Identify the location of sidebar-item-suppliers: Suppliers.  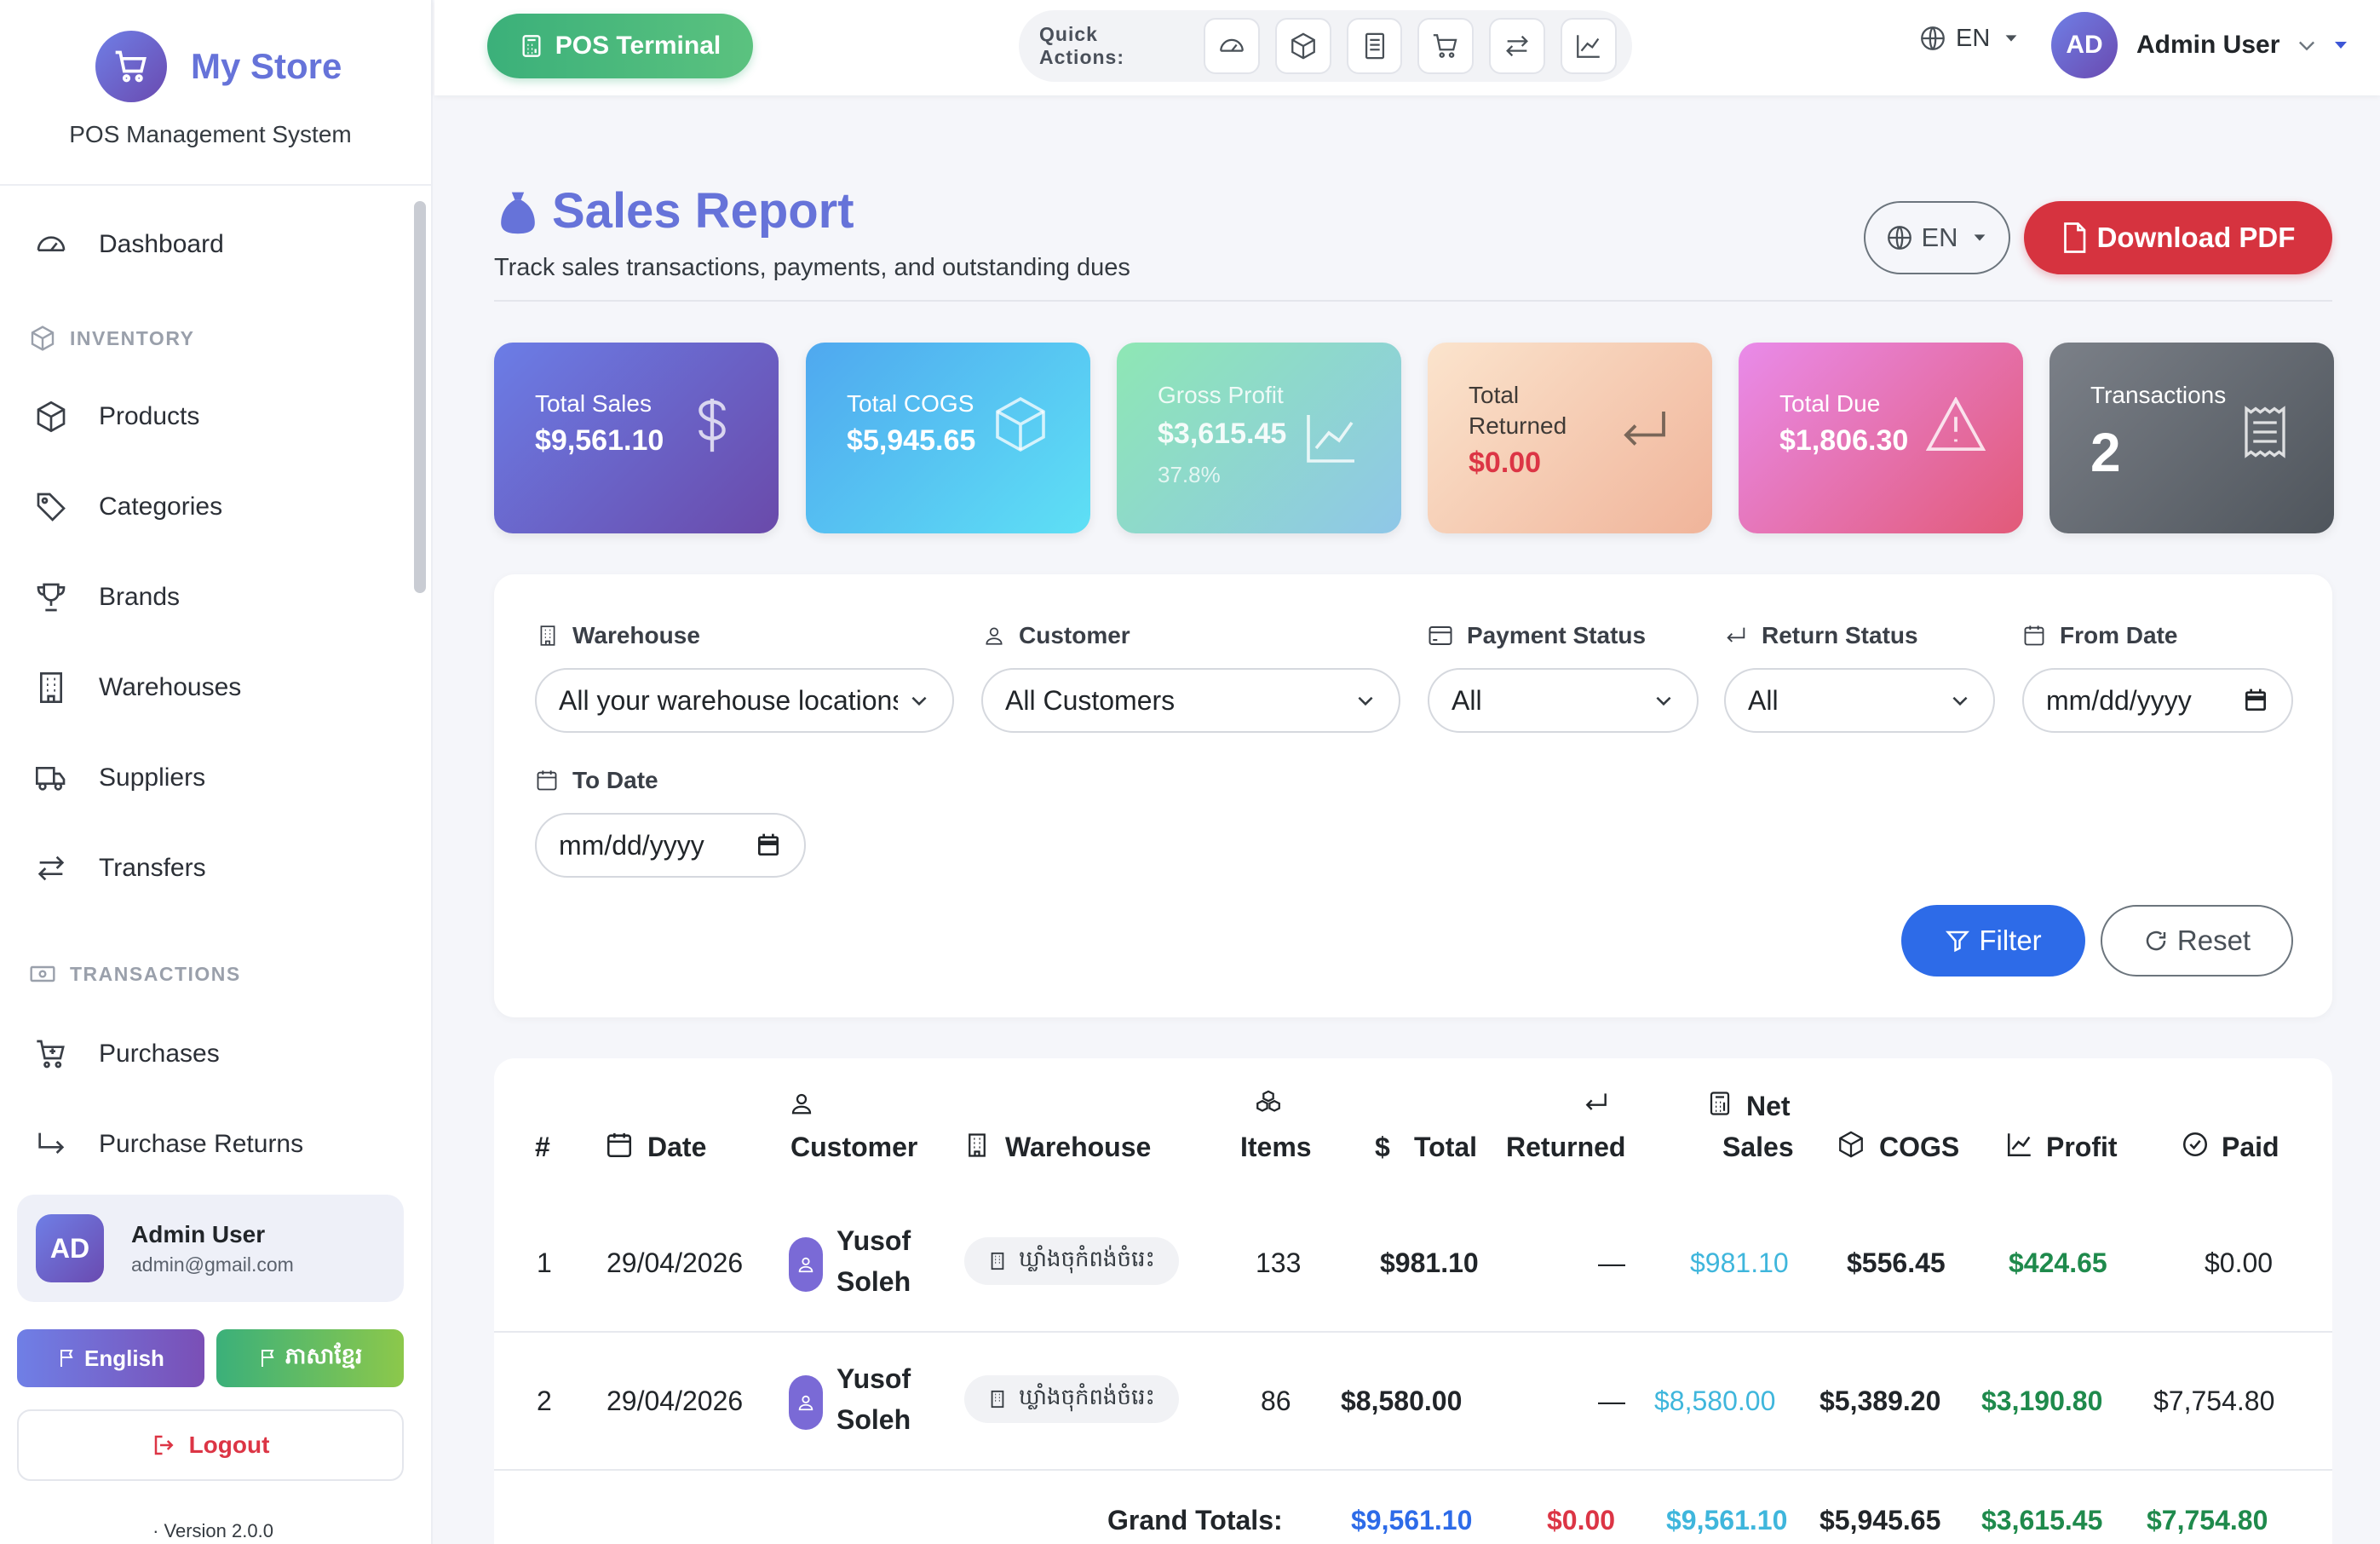
(206, 778).